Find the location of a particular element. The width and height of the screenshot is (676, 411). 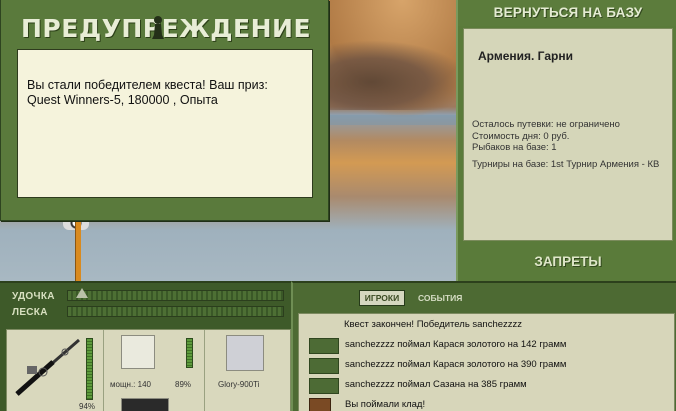

line-meter-label: ЛЕСКА is located at coordinates (30, 312).